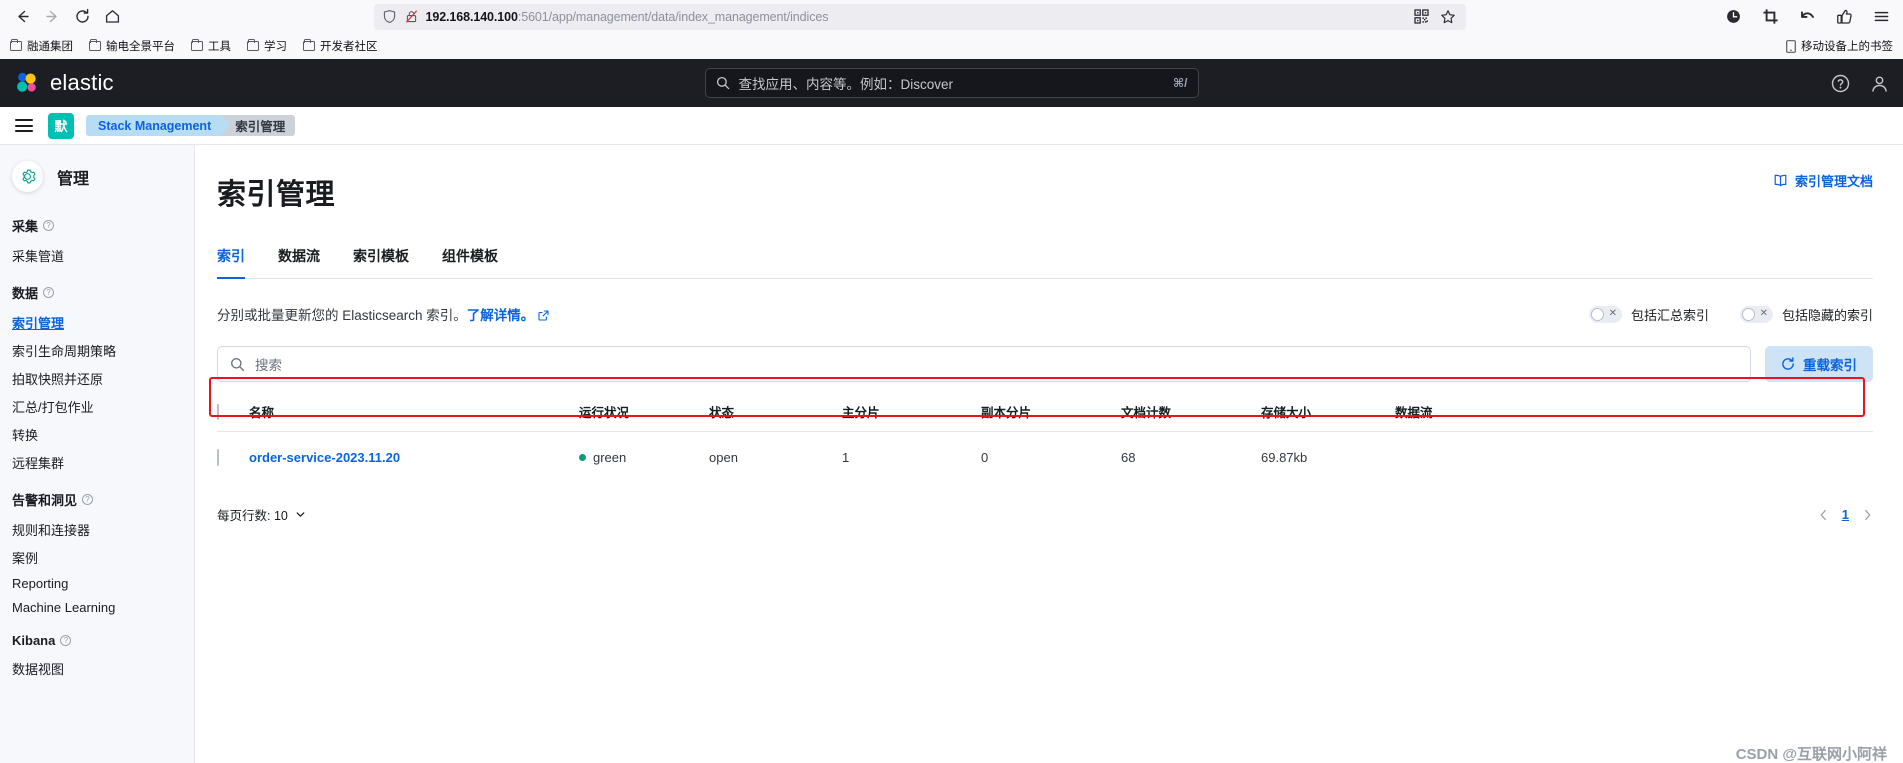  What do you see at coordinates (1448, 17) in the screenshot?
I see `star-icon` at bounding box center [1448, 17].